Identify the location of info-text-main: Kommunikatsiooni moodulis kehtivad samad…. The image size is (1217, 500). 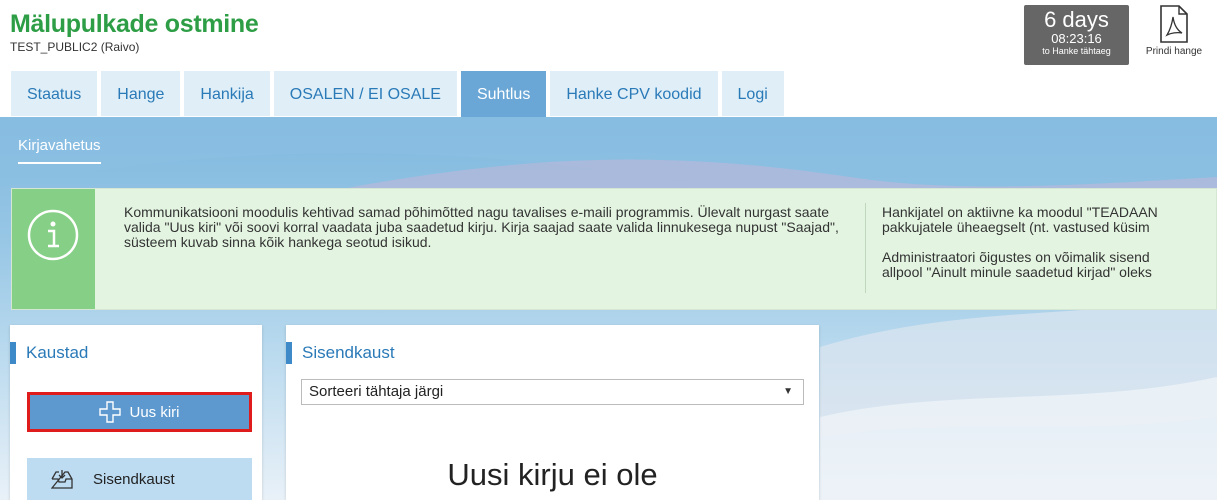
(481, 227).